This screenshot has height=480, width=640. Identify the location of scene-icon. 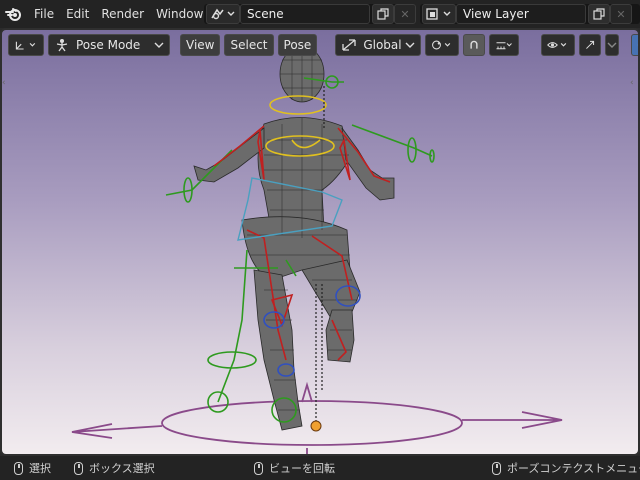
(223, 14).